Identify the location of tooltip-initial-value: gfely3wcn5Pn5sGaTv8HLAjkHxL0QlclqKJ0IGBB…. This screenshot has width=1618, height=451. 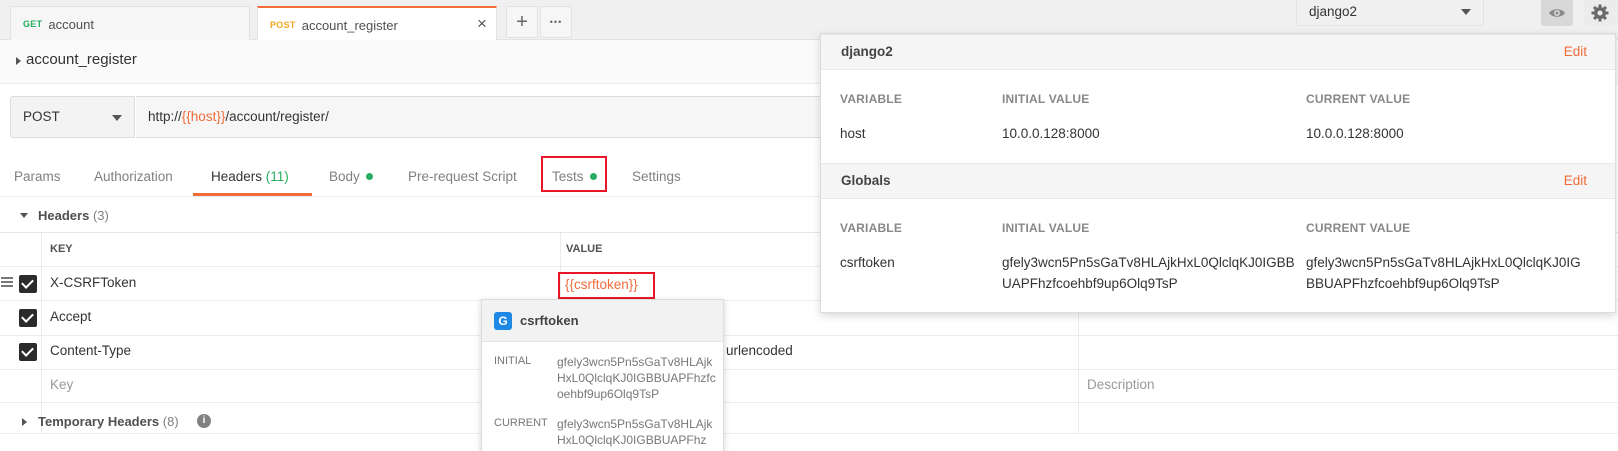
(636, 378).